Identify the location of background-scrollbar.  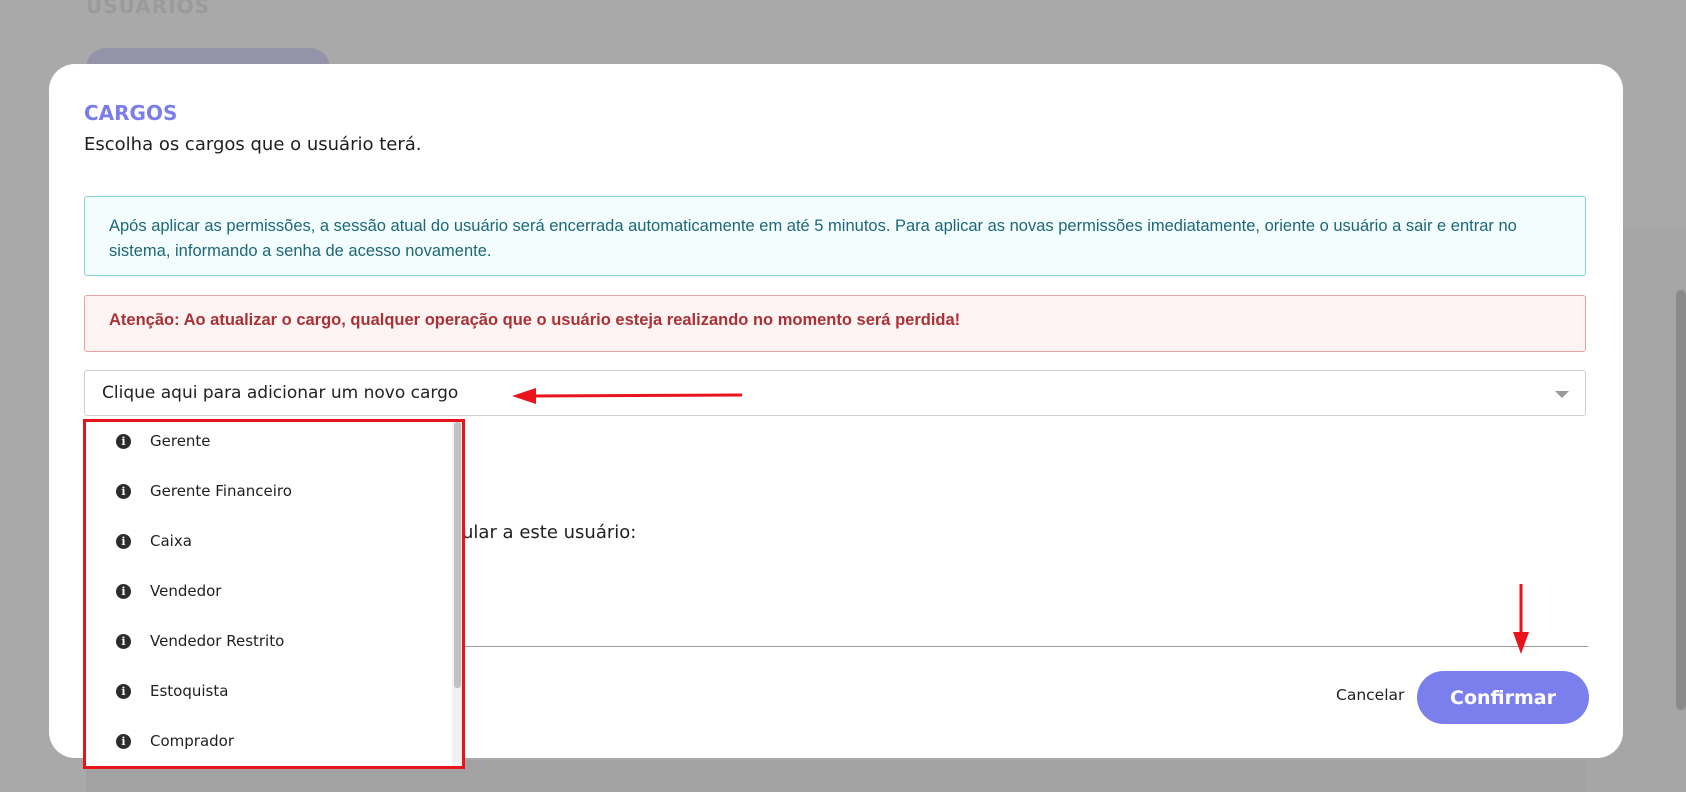
(1681, 500).